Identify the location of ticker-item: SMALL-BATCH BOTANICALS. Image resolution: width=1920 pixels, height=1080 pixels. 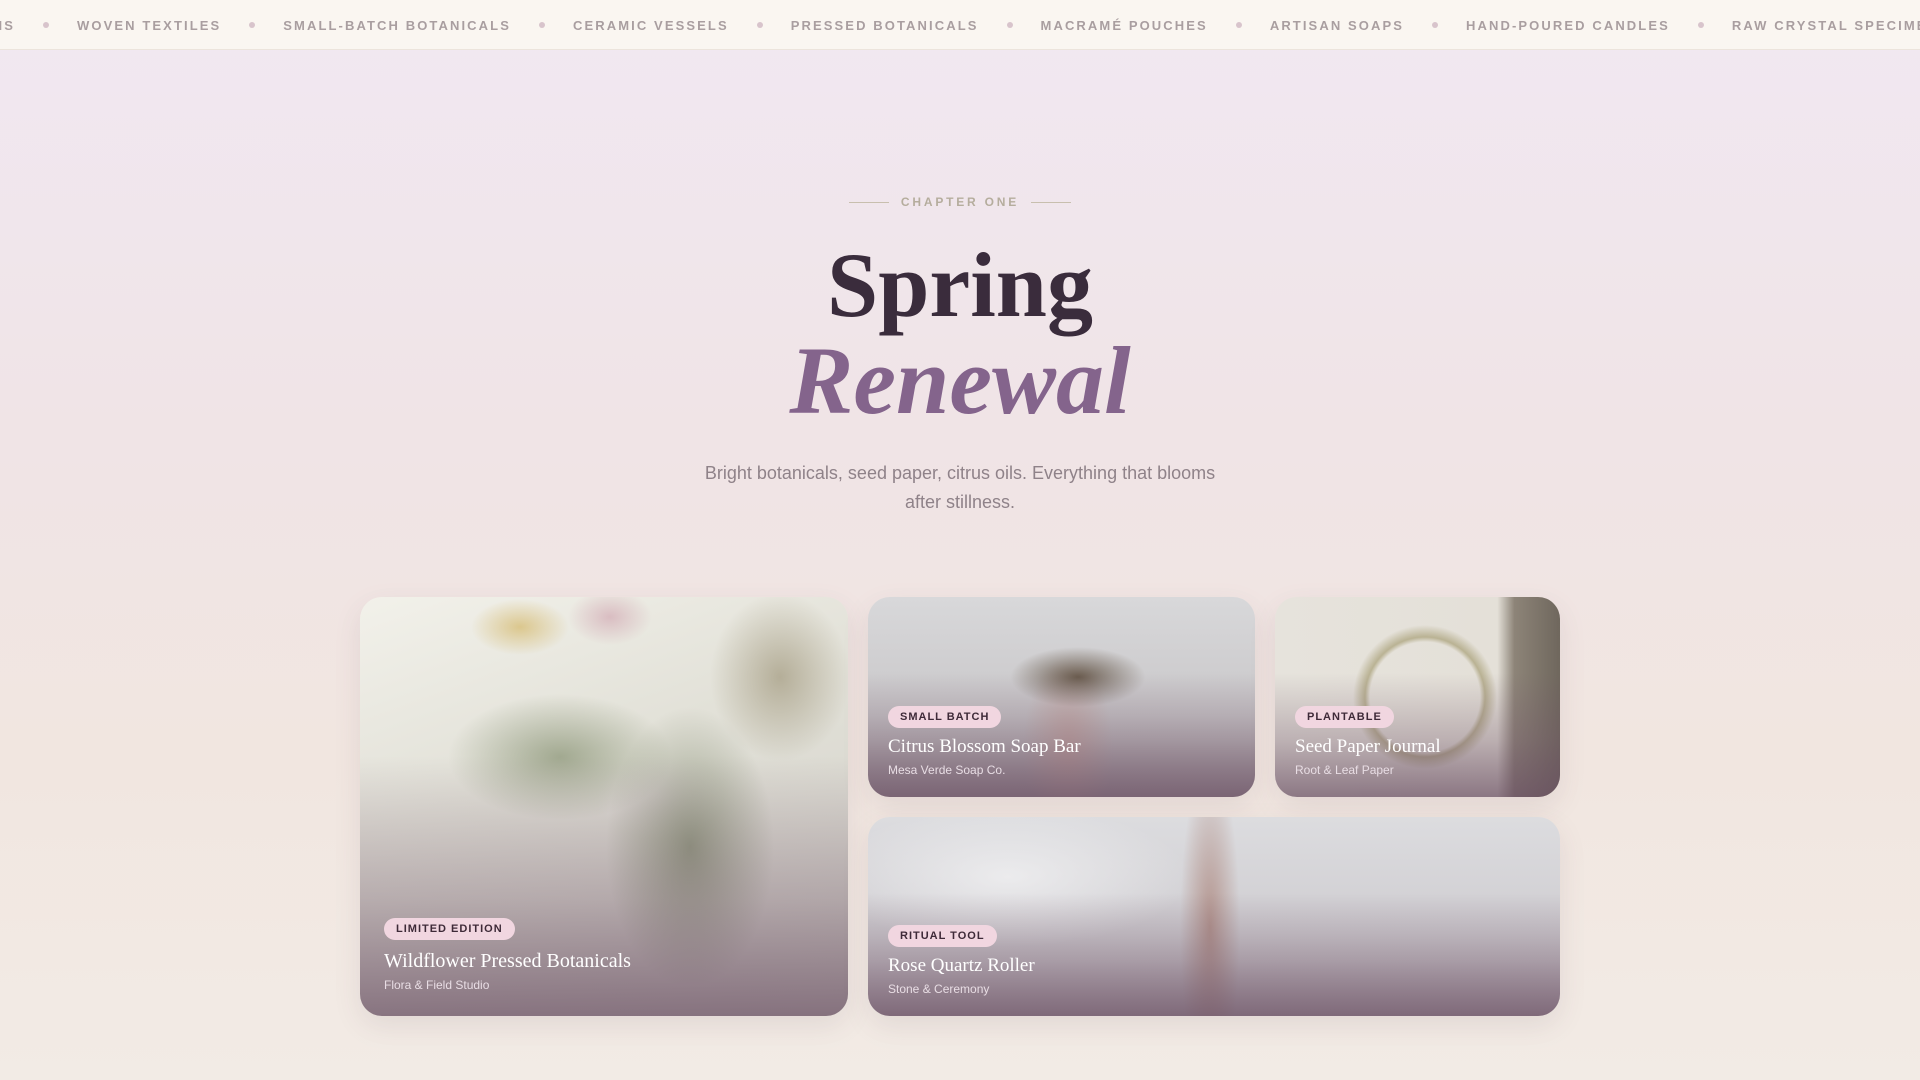
(397, 25).